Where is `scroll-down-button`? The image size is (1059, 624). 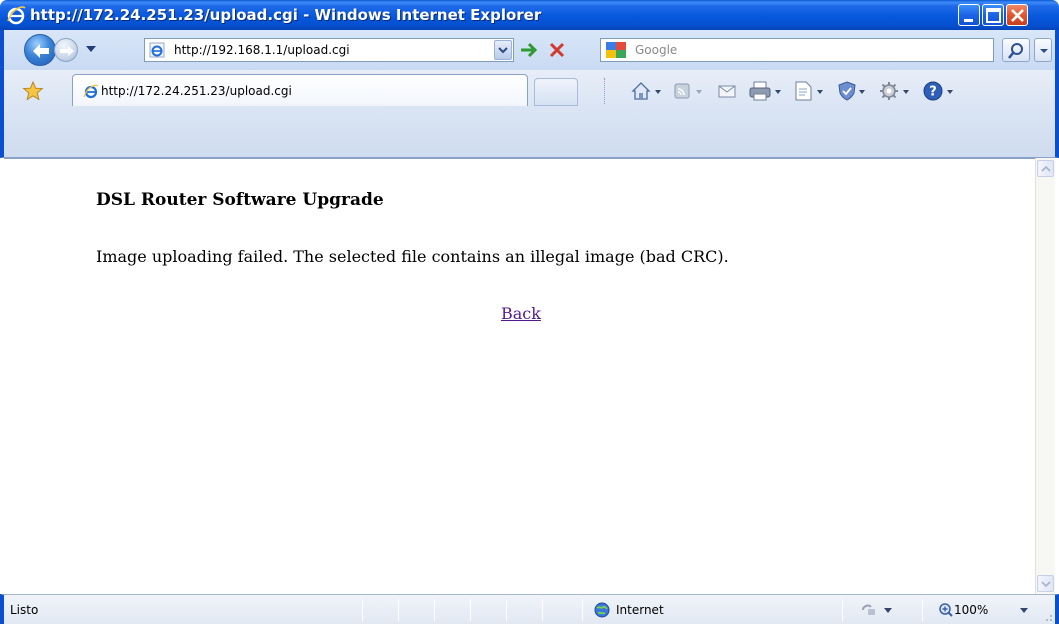
scroll-down-button is located at coordinates (1045, 583).